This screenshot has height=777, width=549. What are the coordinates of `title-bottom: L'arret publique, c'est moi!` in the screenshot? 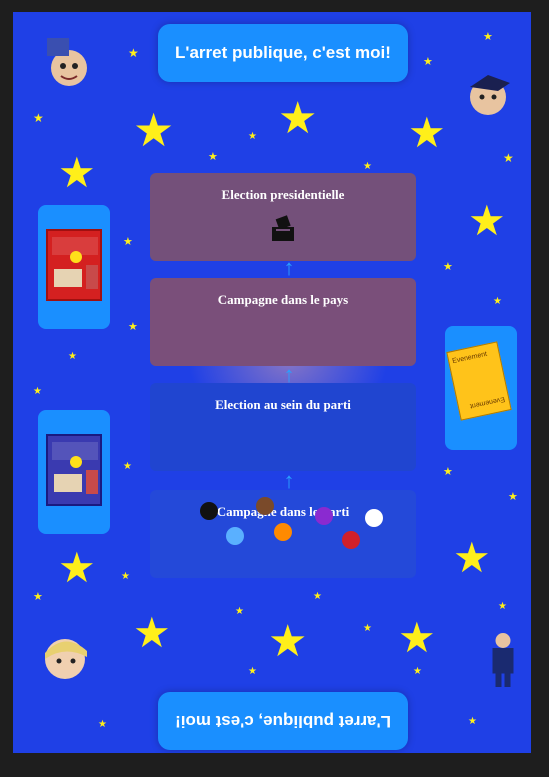 It's located at (283, 721).